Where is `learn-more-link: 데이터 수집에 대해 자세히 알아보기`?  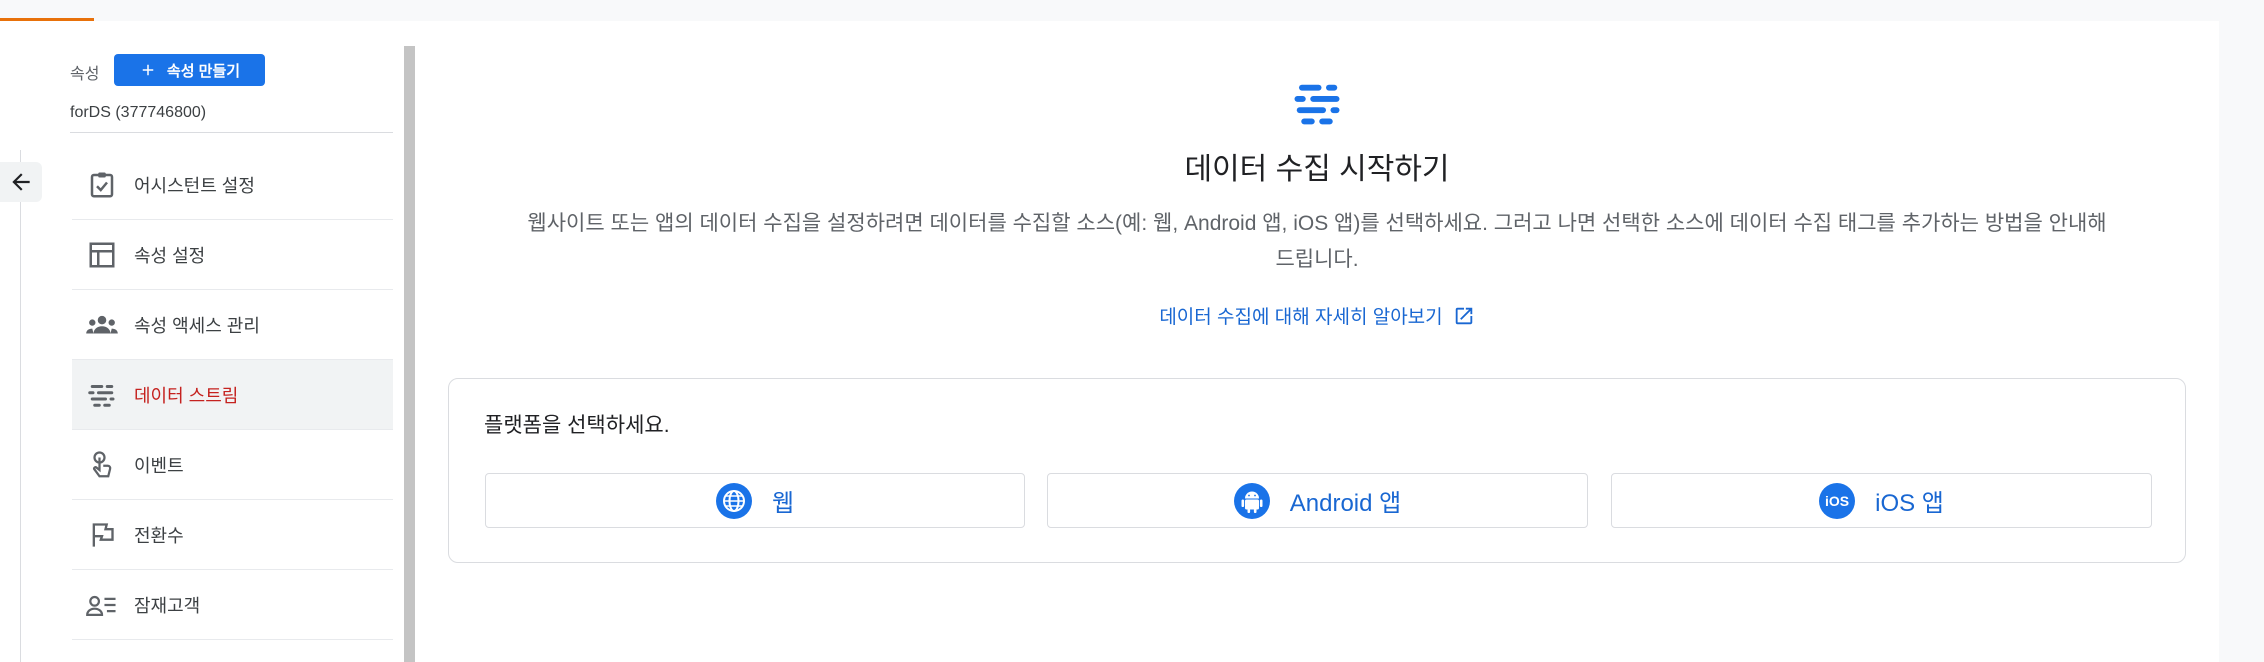 learn-more-link: 데이터 수집에 대해 자세히 알아보기 is located at coordinates (1317, 315).